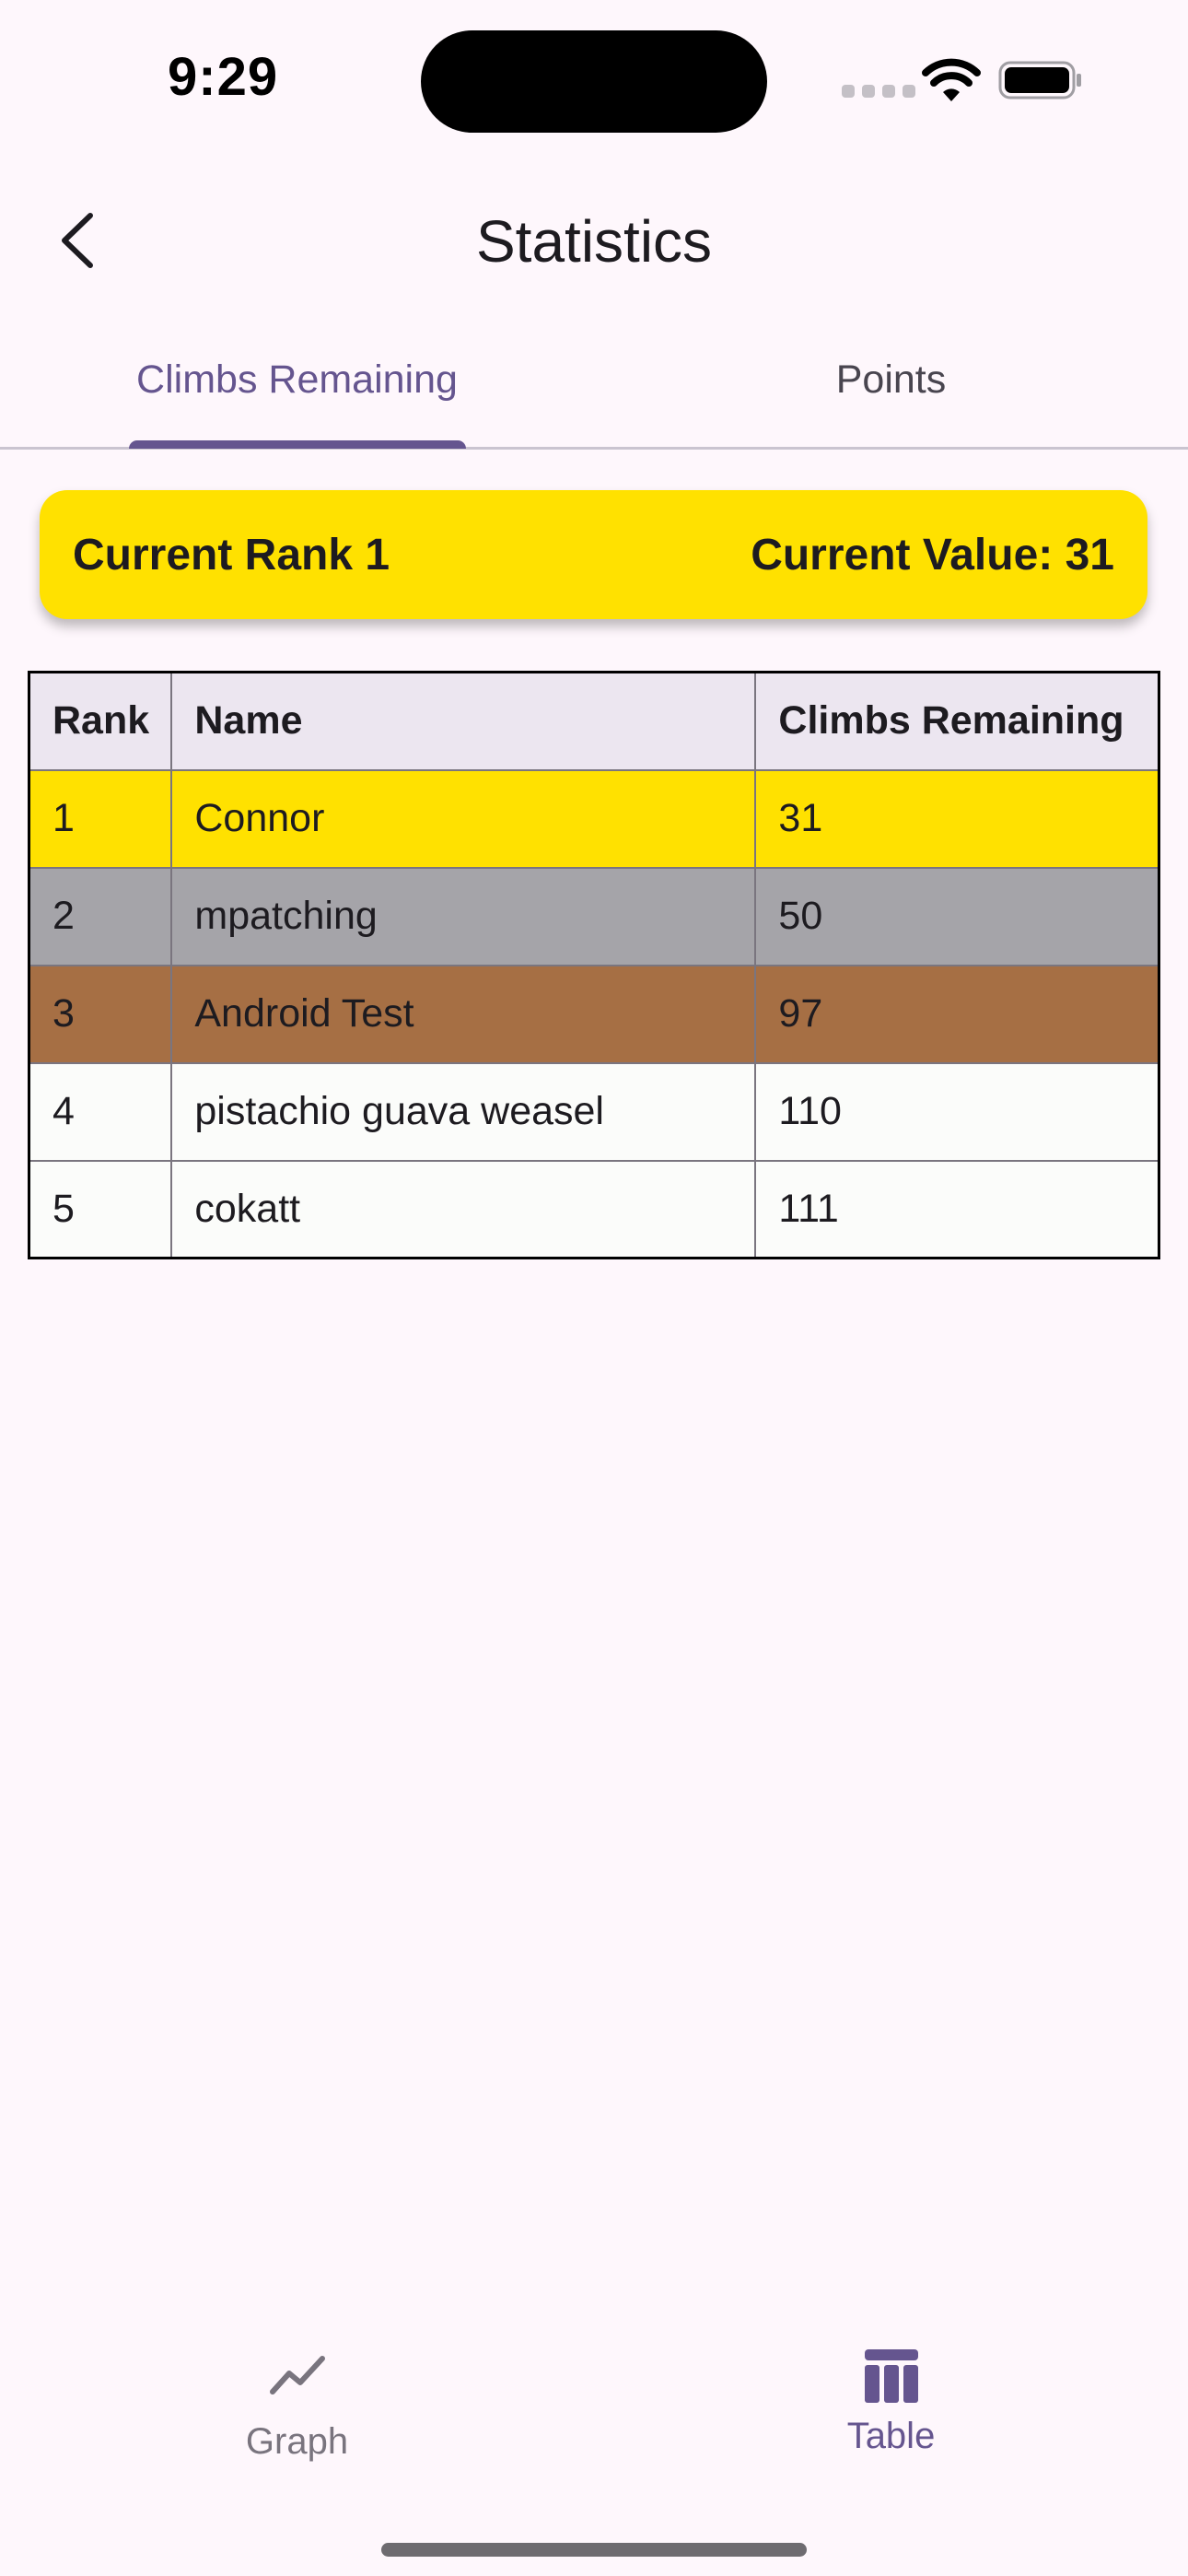 This screenshot has height=2576, width=1188. What do you see at coordinates (891, 380) in the screenshot?
I see `tab-points: Points` at bounding box center [891, 380].